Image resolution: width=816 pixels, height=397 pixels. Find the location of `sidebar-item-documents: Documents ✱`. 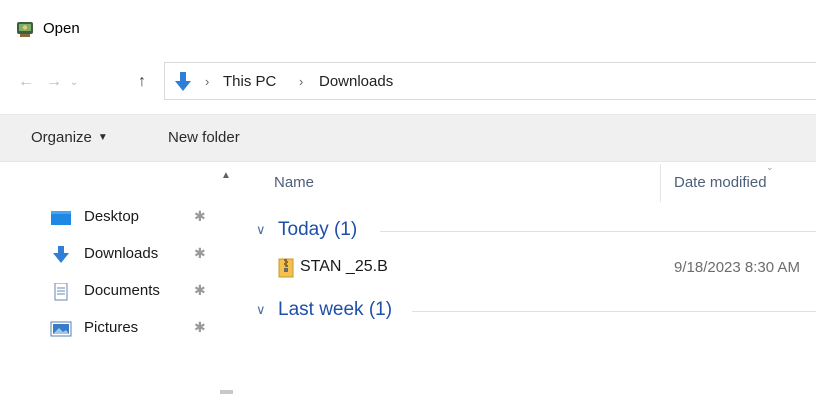

sidebar-item-documents: Documents ✱ is located at coordinates (133, 291).